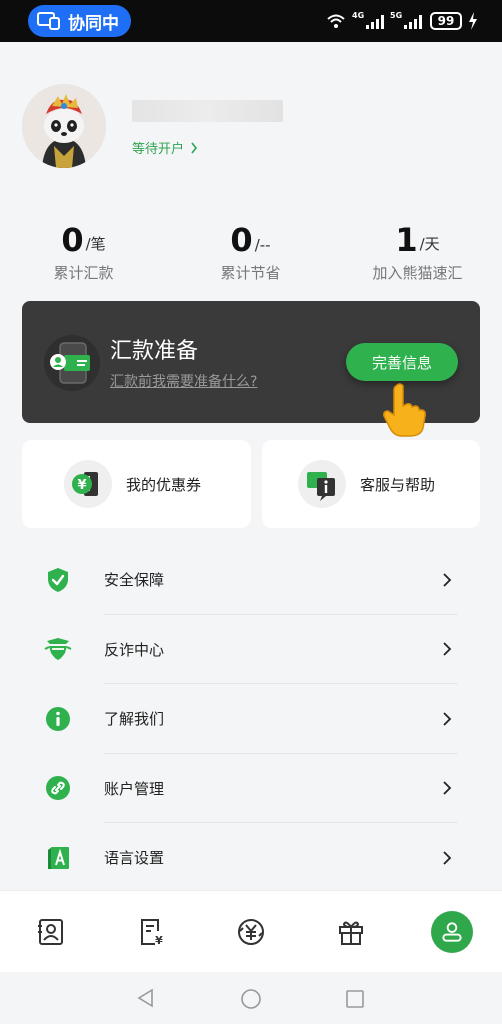 The width and height of the screenshot is (502, 1024). I want to click on network-type-2: 5G, so click(396, 15).